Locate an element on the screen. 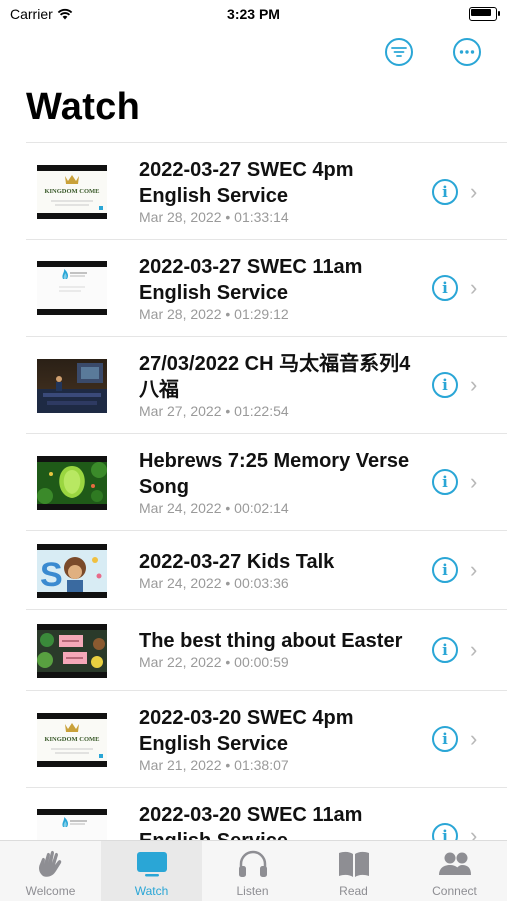 This screenshot has height=901, width=507. video-thumbnail: S is located at coordinates (72, 571).